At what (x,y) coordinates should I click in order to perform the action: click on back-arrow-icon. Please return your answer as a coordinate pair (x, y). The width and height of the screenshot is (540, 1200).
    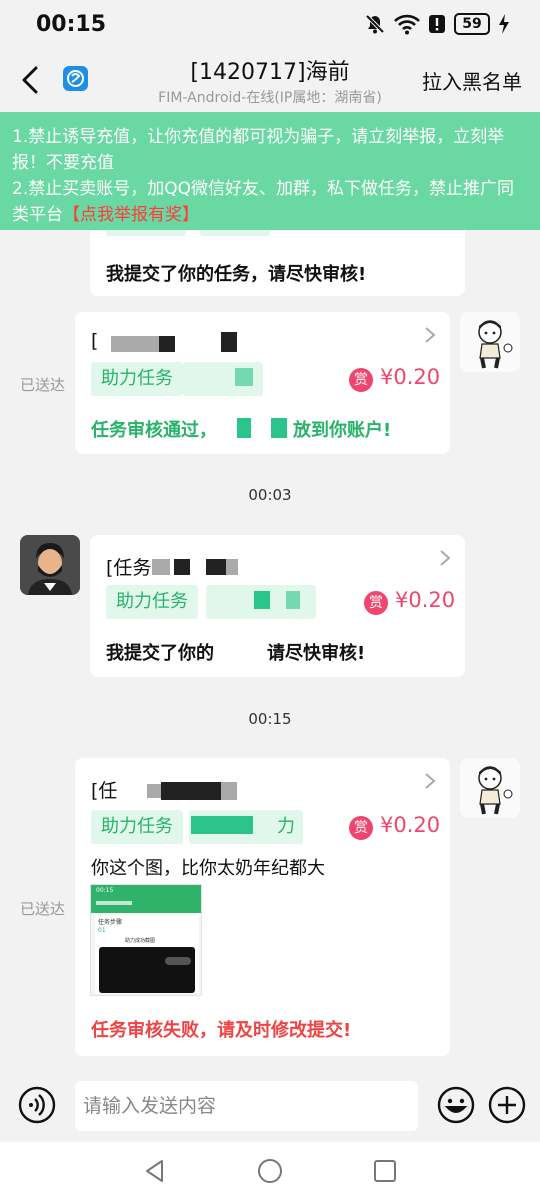
    Looking at the image, I should click on (30, 80).